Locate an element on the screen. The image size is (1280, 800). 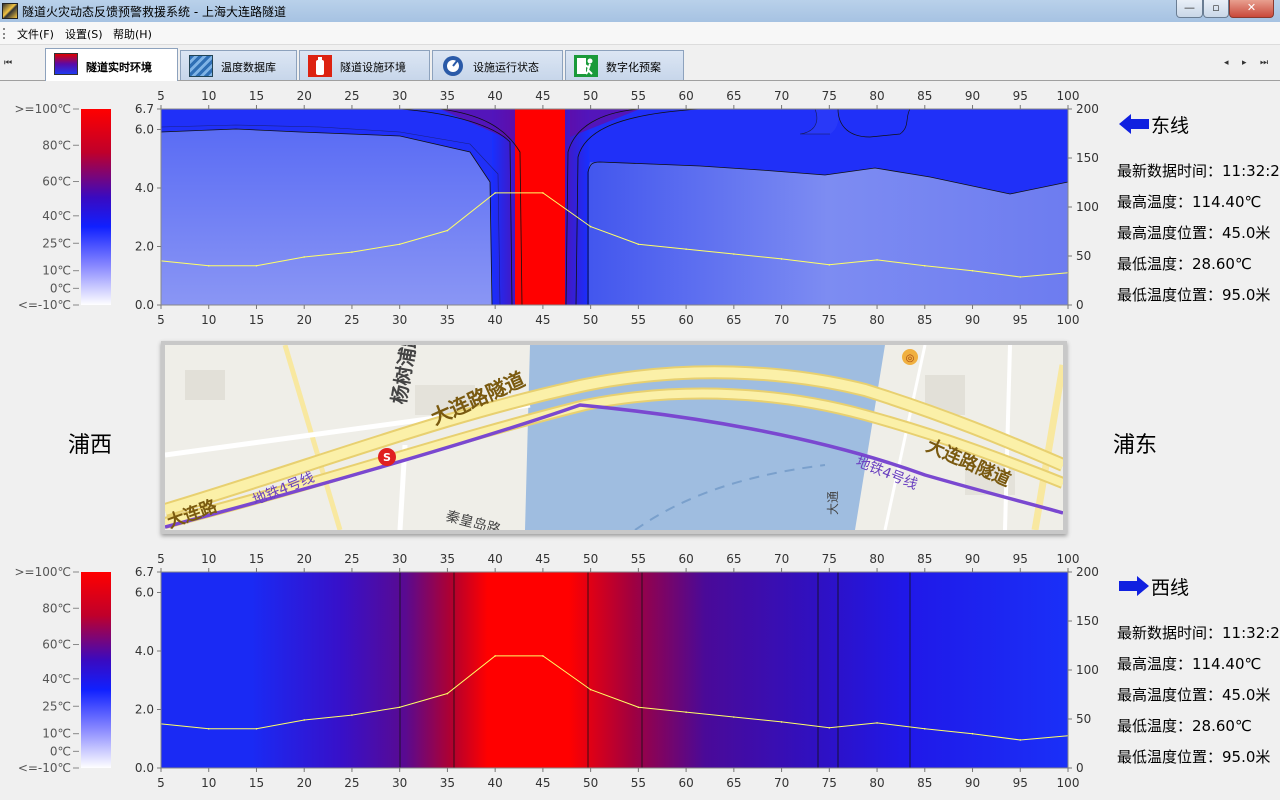
legend-label: 40℃ is located at coordinates (56, 216).